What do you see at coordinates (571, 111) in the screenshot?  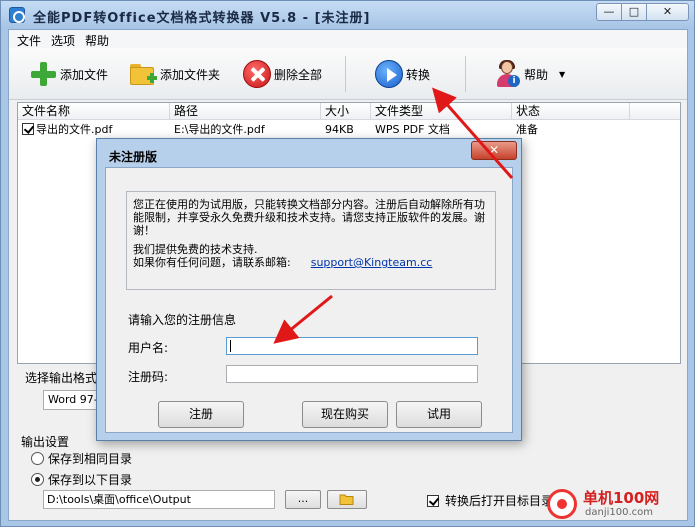 I see `column-header-status: 状态` at bounding box center [571, 111].